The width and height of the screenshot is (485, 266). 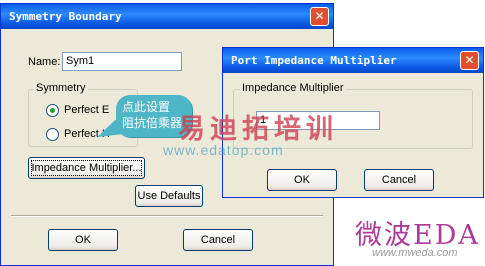 I want to click on use-defaults-button: Use Defaults, so click(x=169, y=196).